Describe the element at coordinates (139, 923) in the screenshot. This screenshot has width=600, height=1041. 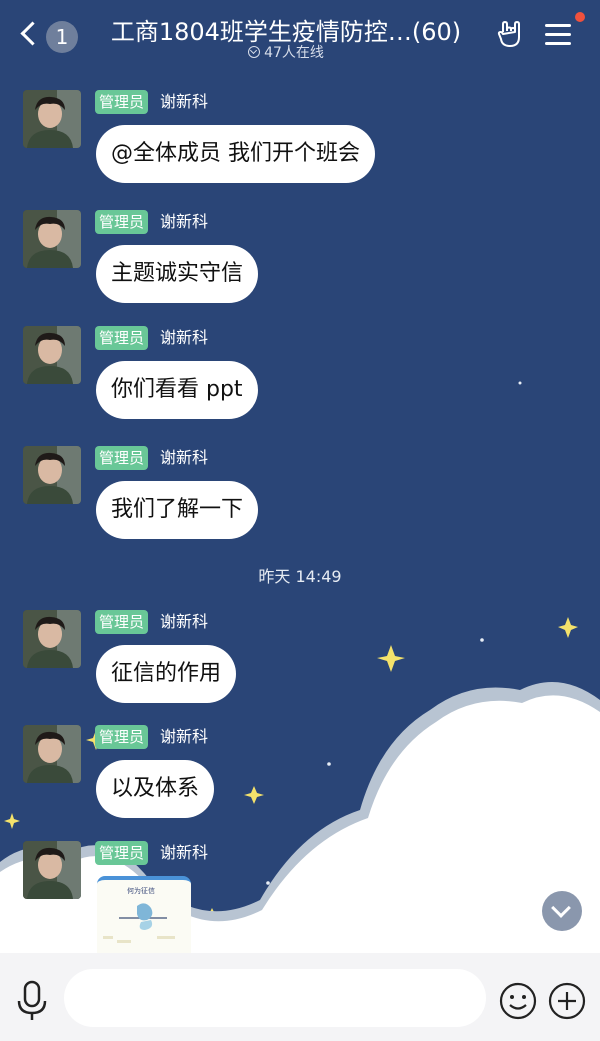
I see `slide-illustration` at that location.